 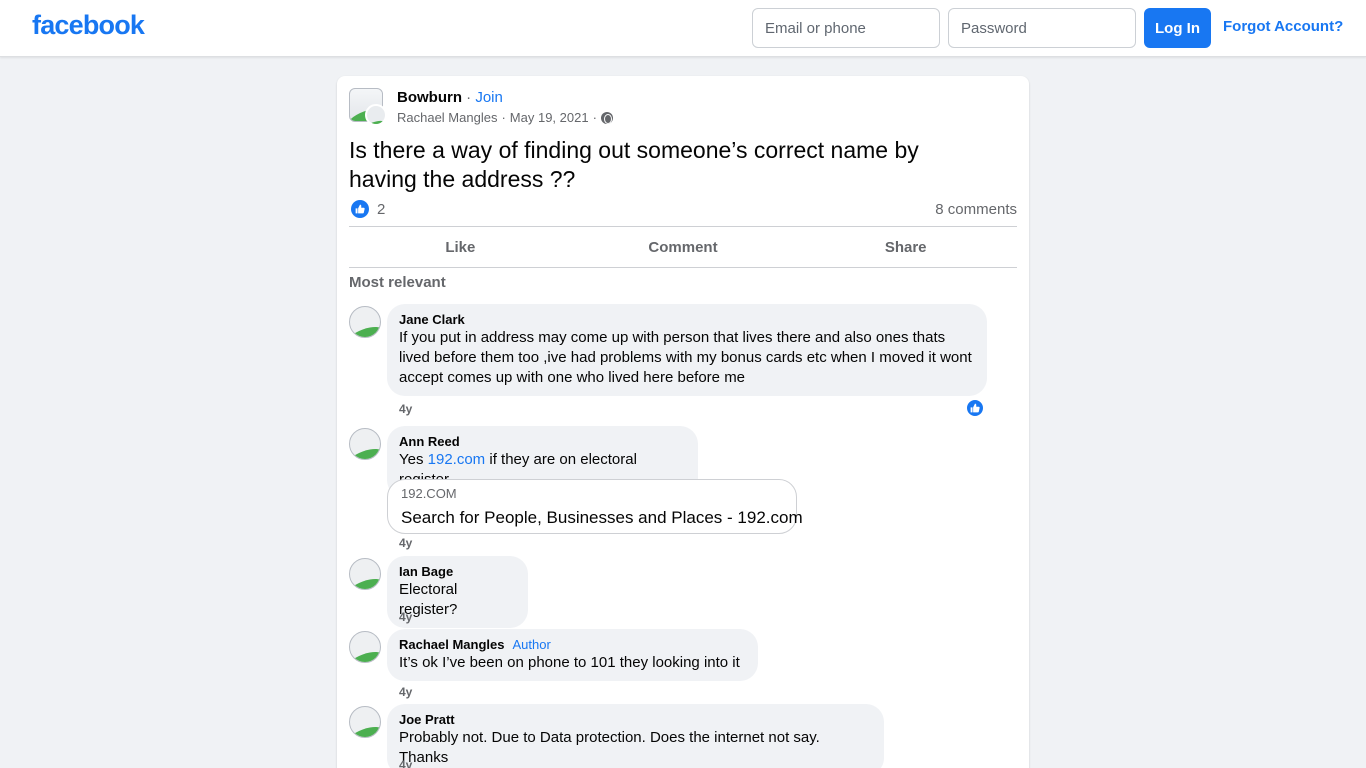 I want to click on globe-icon, so click(x=606, y=117).